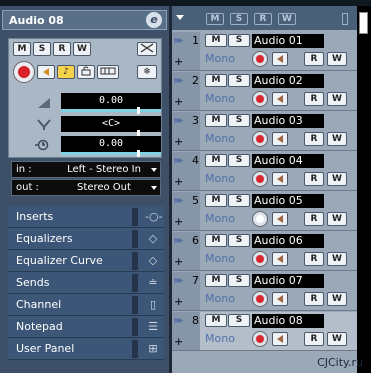  I want to click on track-name-field: Audio 04, so click(288, 161).